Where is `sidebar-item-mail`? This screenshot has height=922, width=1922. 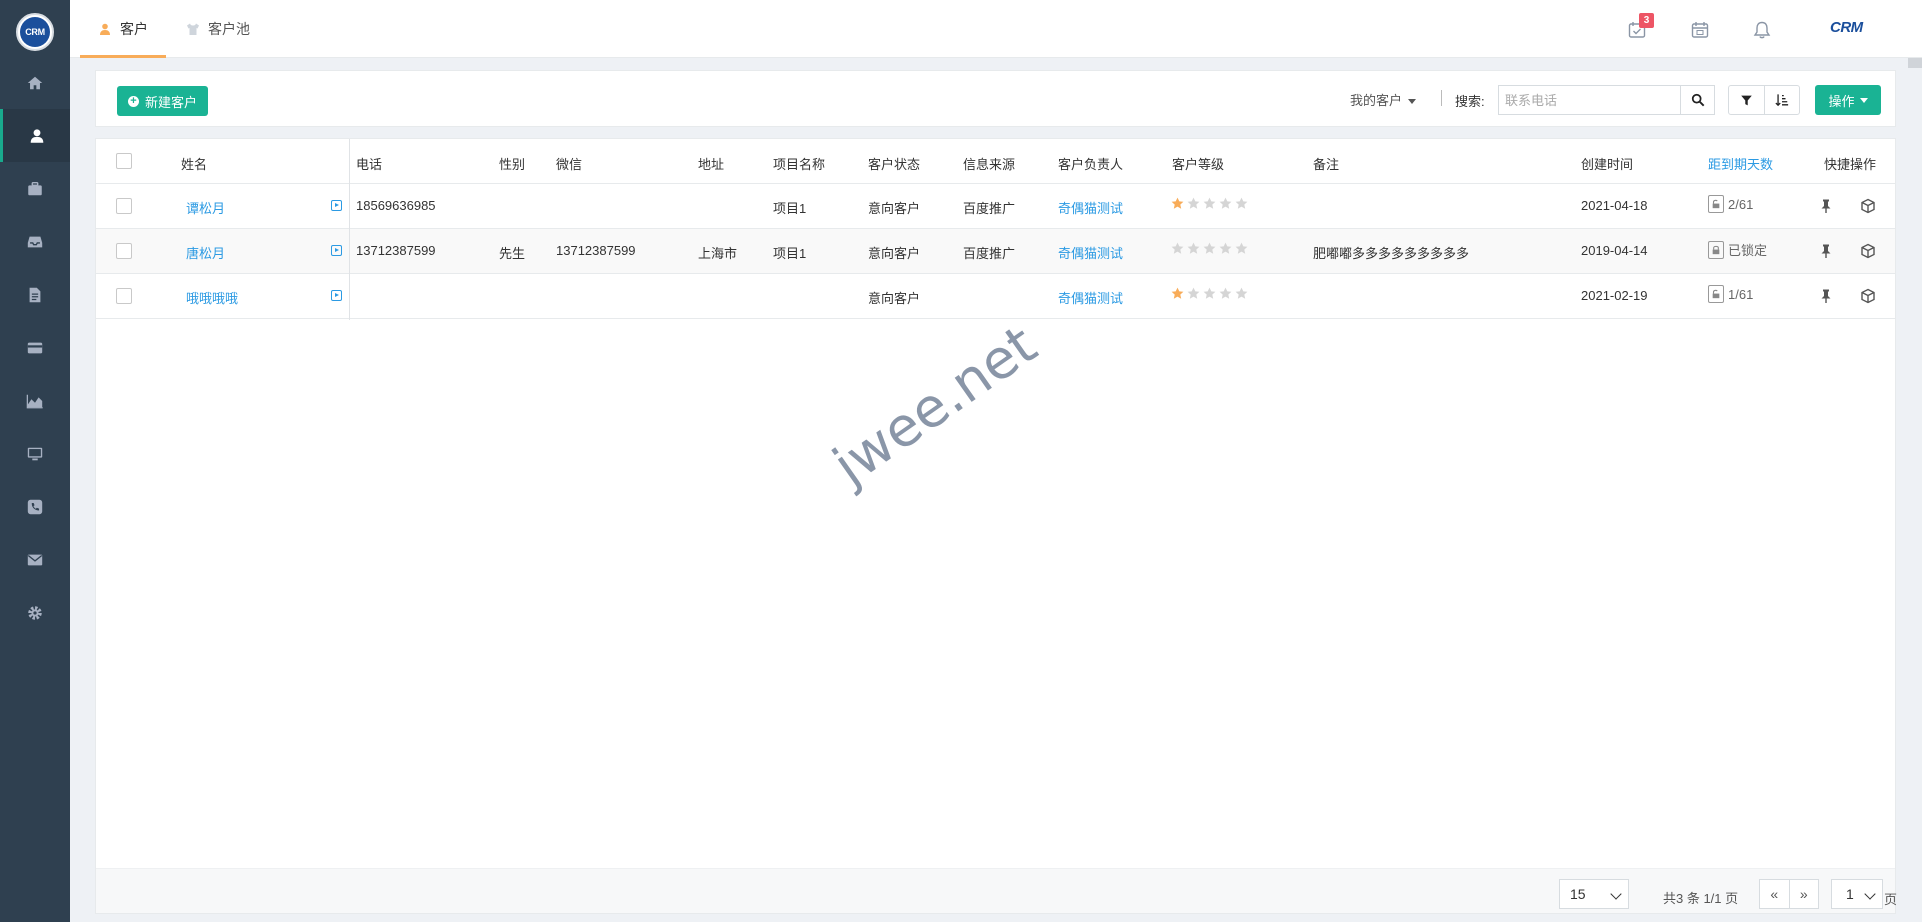
sidebar-item-mail is located at coordinates (35, 559).